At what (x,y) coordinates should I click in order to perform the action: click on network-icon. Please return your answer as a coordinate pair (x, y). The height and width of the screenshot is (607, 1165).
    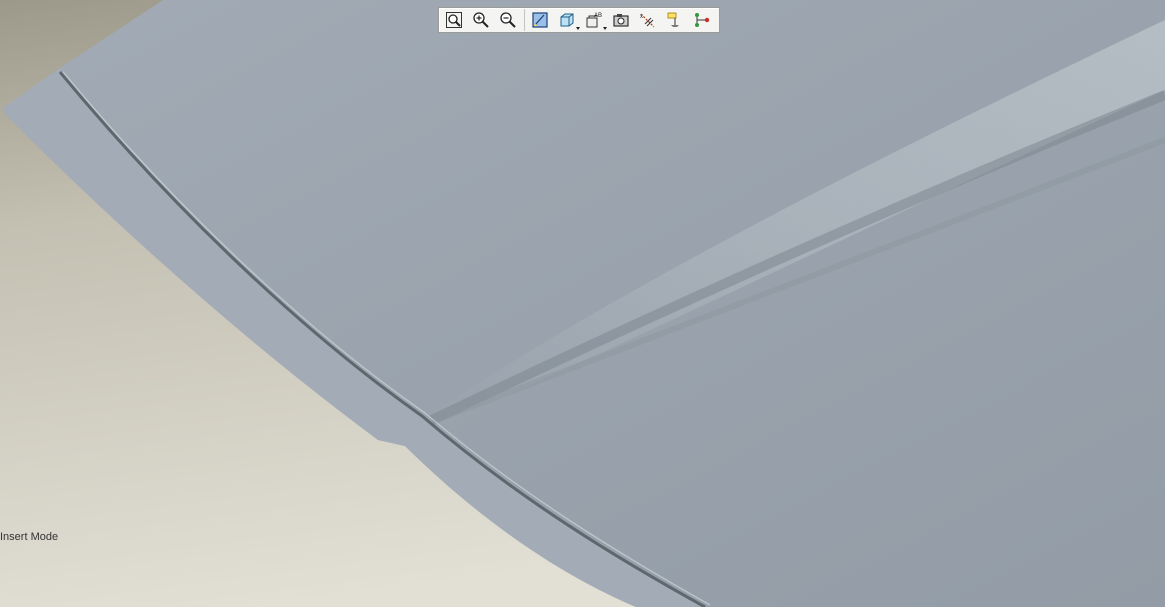
    Looking at the image, I should click on (702, 20).